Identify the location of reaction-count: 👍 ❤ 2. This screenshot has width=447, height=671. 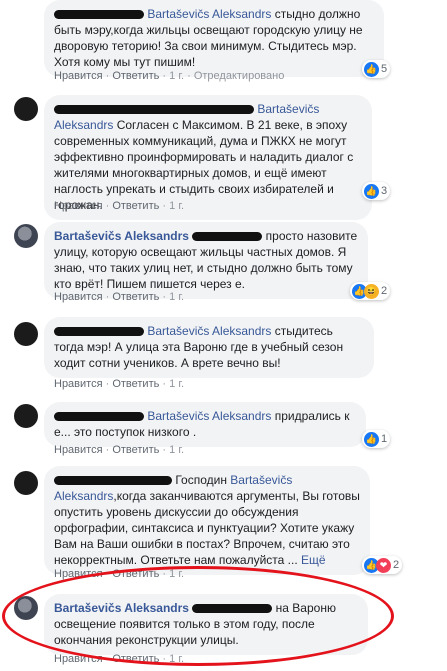
(382, 565).